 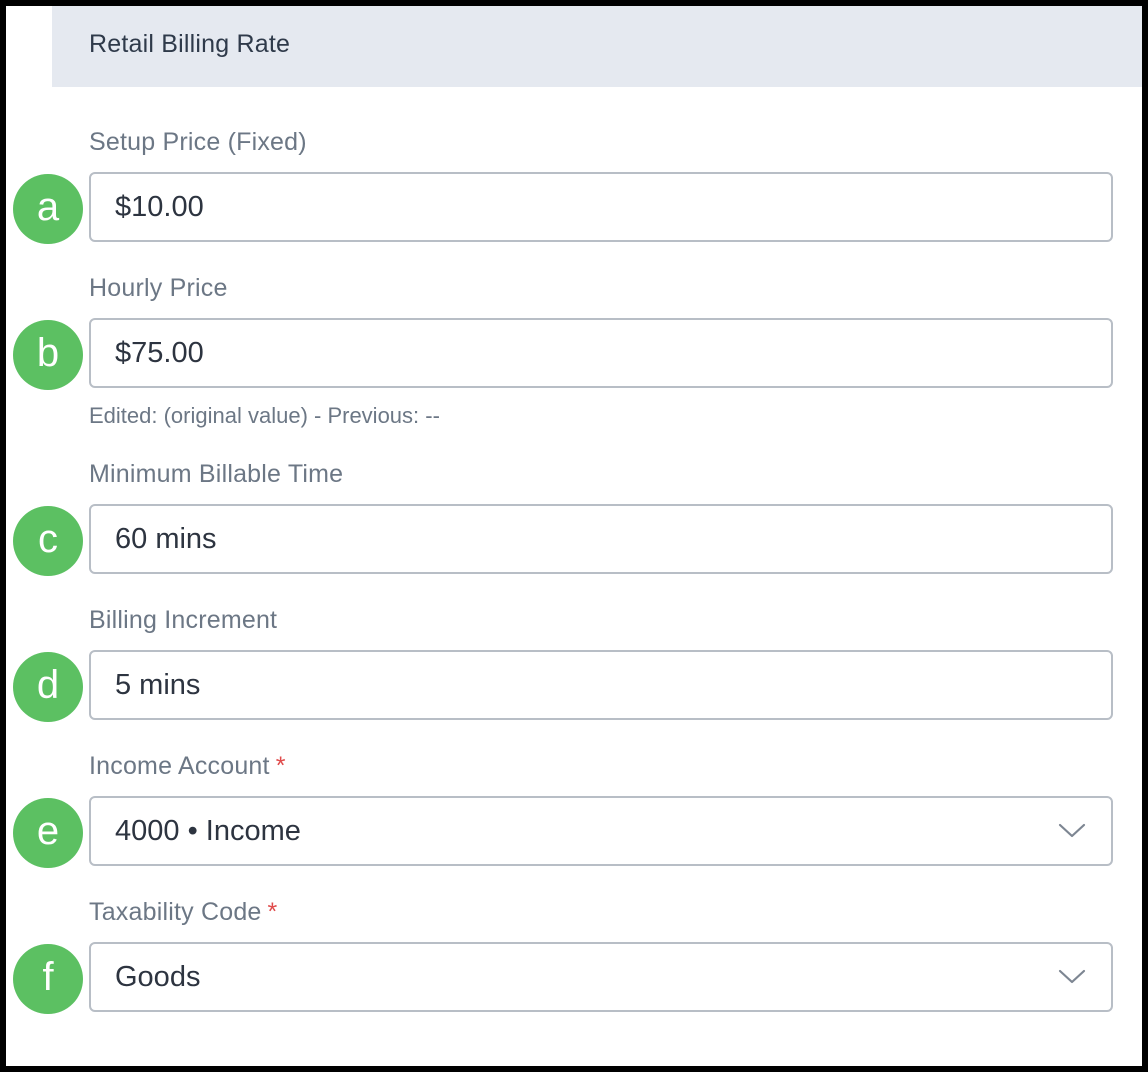 I want to click on setup-price-value: $10.00, so click(x=159, y=207).